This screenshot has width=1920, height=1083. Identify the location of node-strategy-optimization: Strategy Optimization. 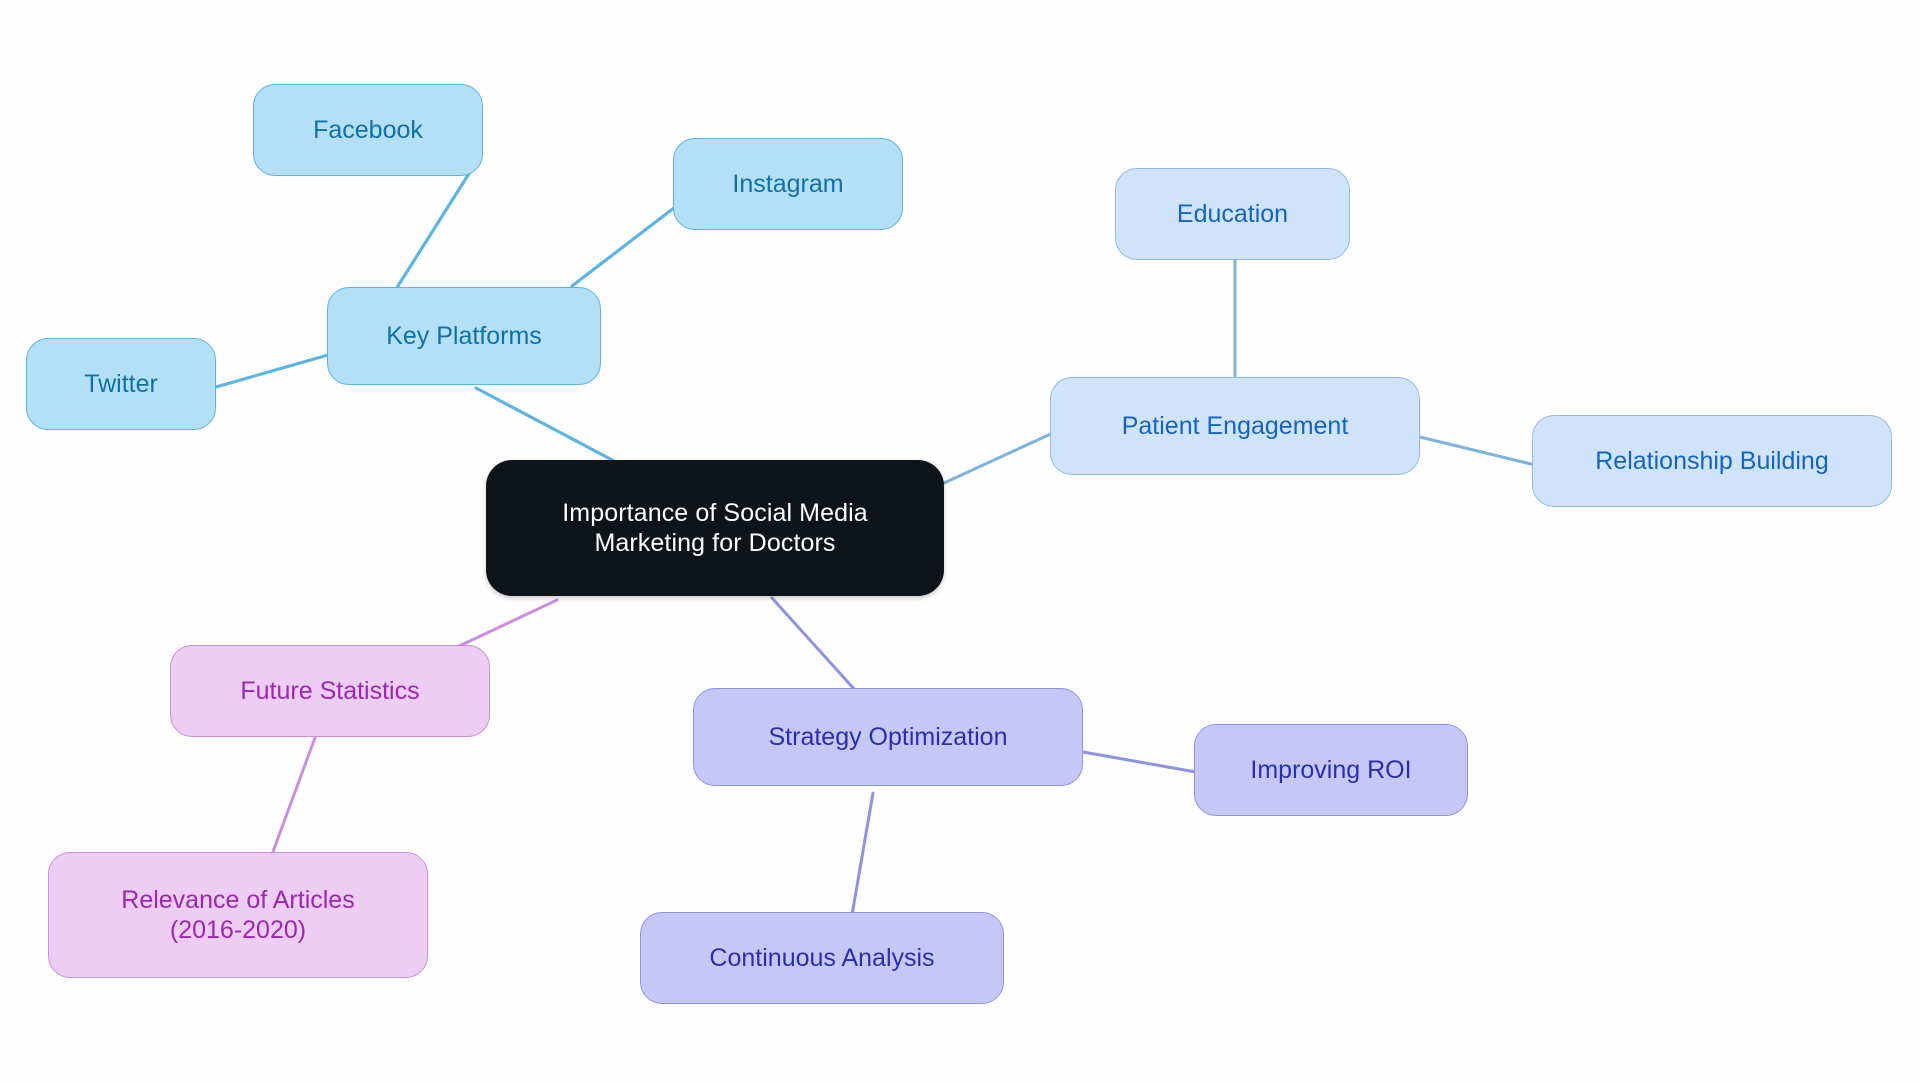
(888, 737).